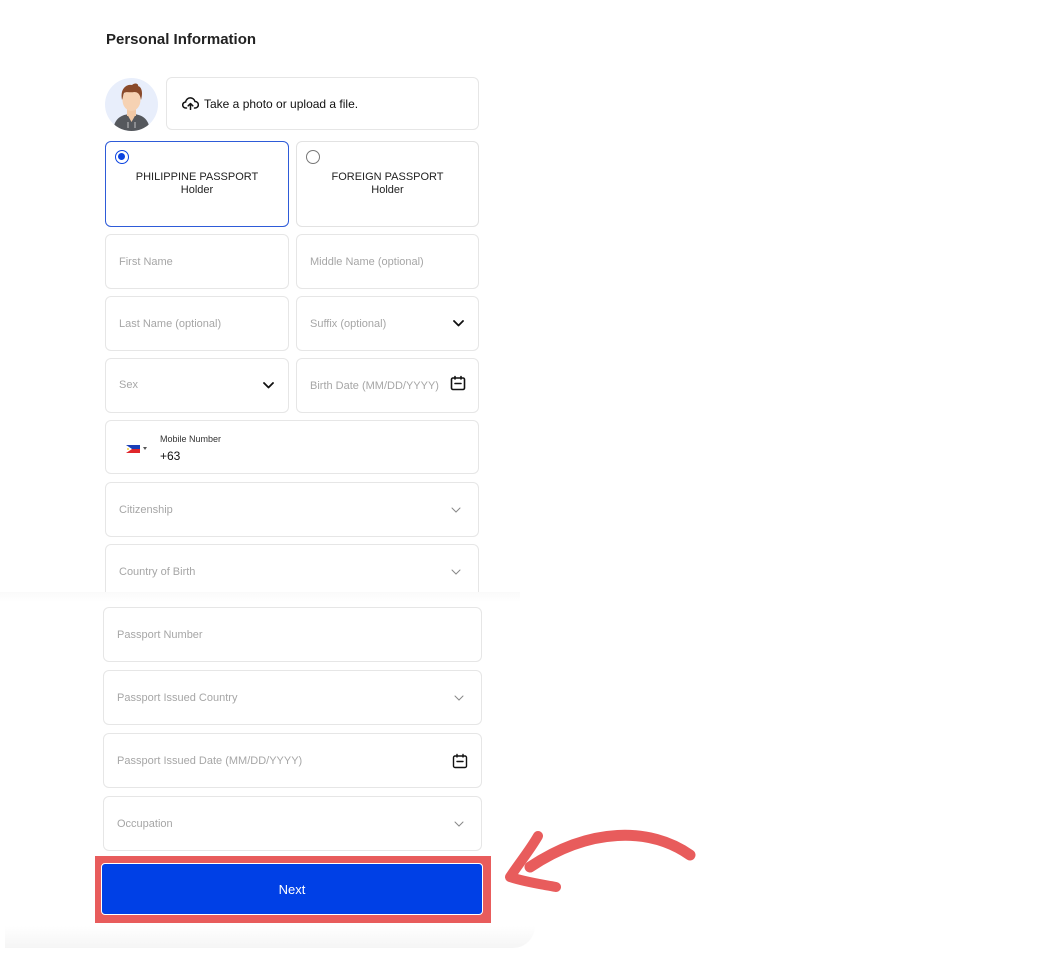 This screenshot has height=959, width=1056. What do you see at coordinates (292, 571) in the screenshot?
I see `country-of-birth-select: Country of Birth` at bounding box center [292, 571].